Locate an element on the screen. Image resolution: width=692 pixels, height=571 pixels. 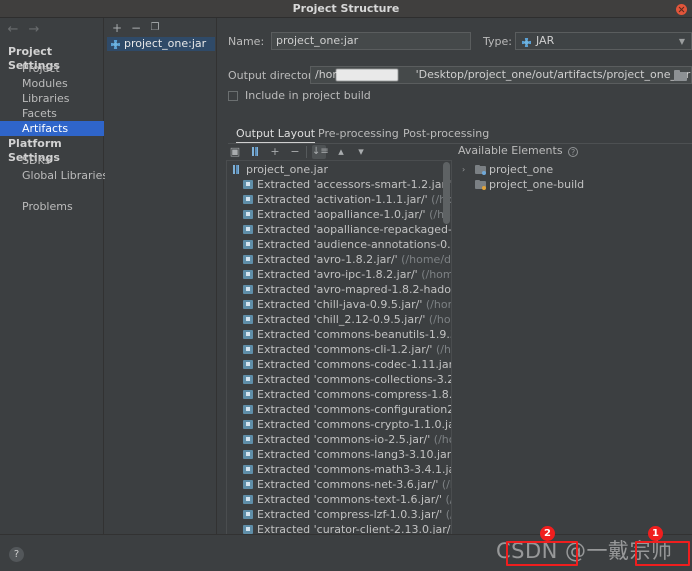
sidebar-item-project: Project is located at coordinates (52, 68).